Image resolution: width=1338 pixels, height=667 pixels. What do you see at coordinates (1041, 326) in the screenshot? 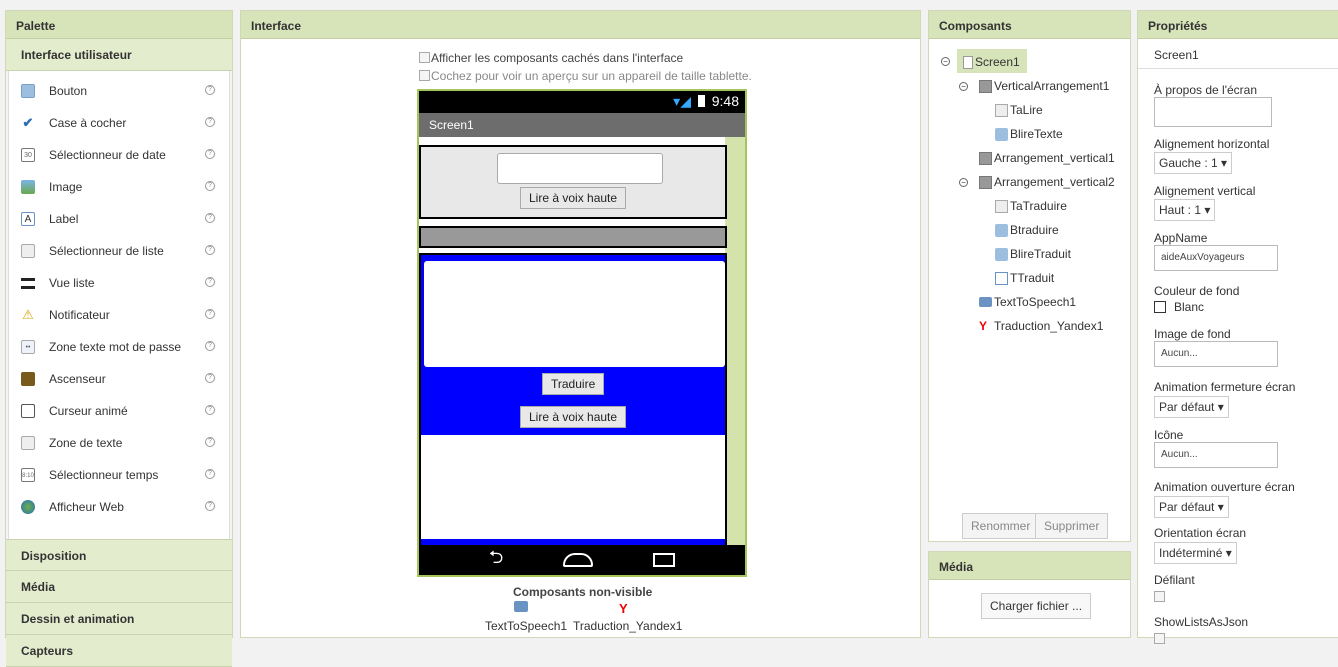
I see `tree-item-yandex: YTraduction_Yandex1` at bounding box center [1041, 326].